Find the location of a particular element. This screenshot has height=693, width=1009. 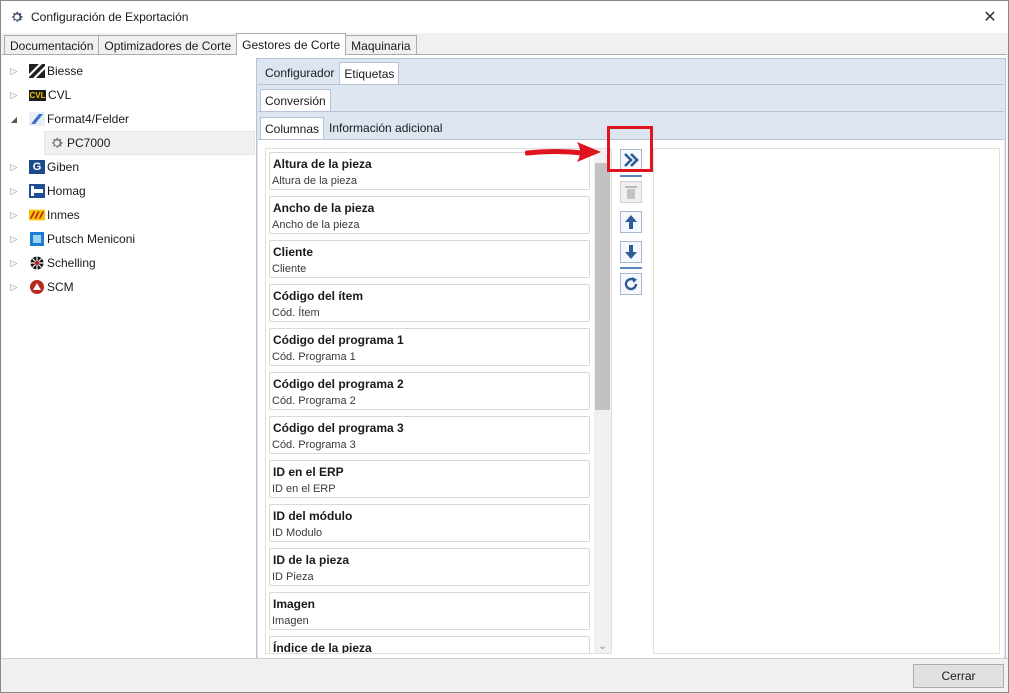

item-title: Cliente is located at coordinates (293, 252).